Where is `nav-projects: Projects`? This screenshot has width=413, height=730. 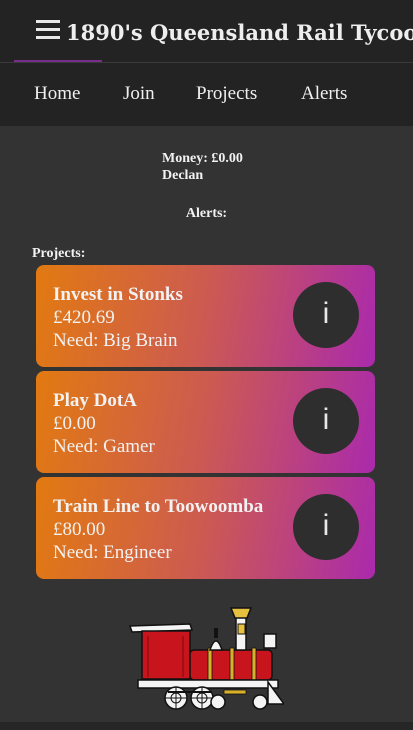
nav-projects: Projects is located at coordinates (226, 94).